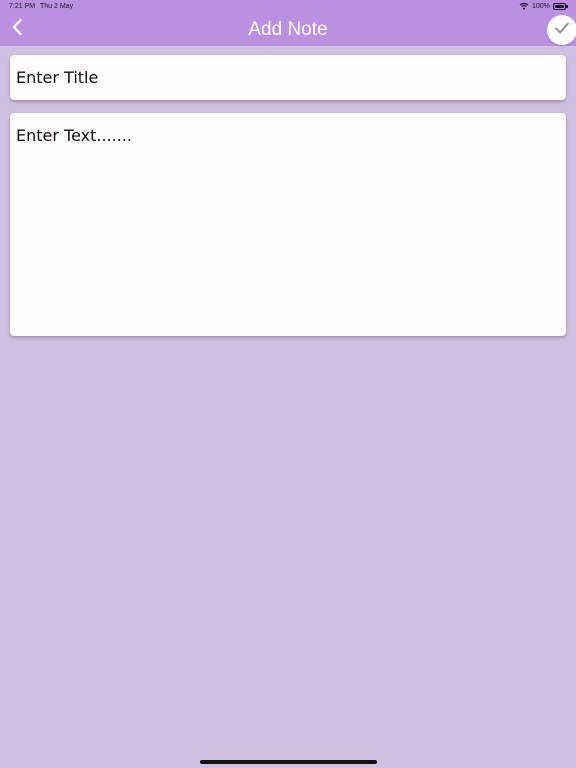  What do you see at coordinates (288, 6) in the screenshot?
I see `status-bar: 7:21 PM Thu 2 May 100%` at bounding box center [288, 6].